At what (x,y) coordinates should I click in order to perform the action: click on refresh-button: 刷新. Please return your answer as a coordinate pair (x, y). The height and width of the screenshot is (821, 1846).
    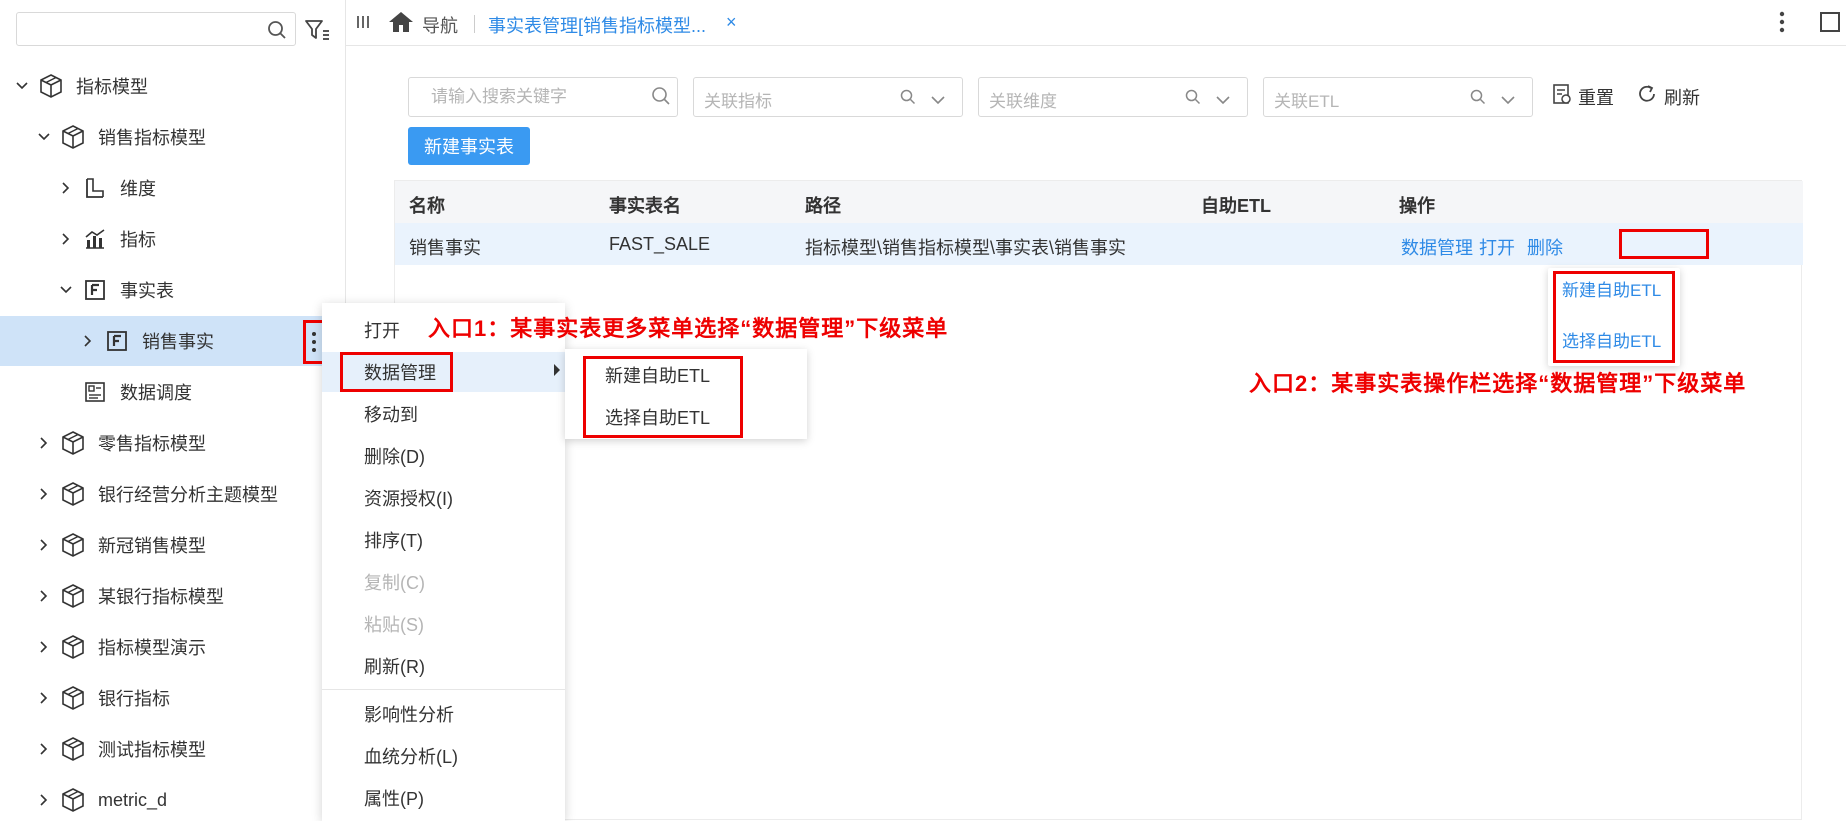
    Looking at the image, I should click on (1668, 96).